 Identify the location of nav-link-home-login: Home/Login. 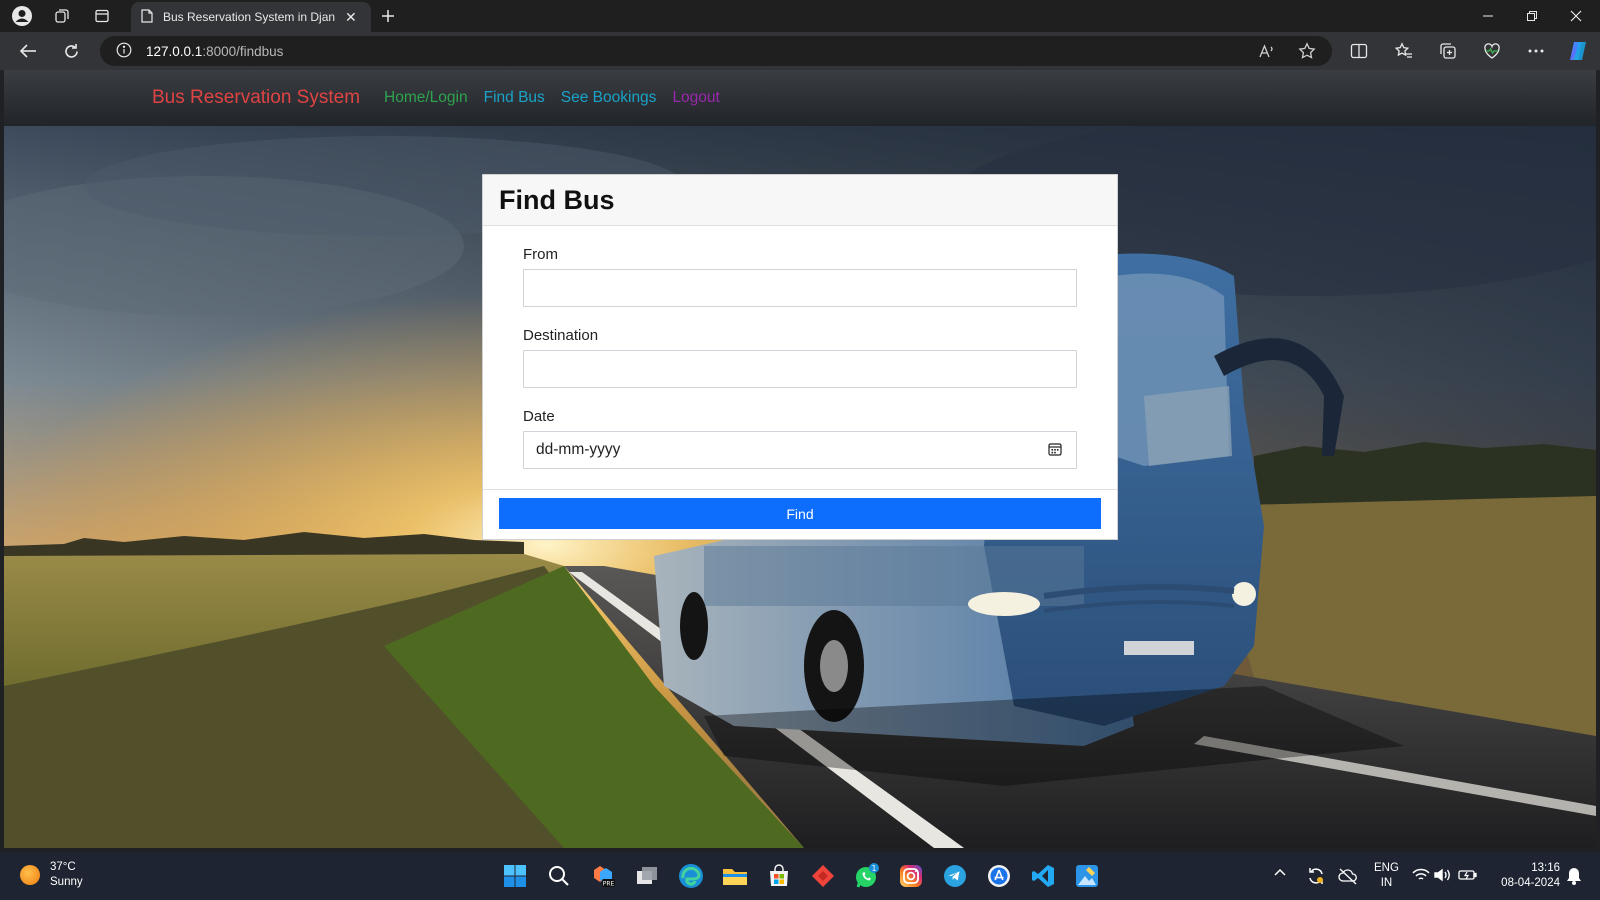
(426, 98).